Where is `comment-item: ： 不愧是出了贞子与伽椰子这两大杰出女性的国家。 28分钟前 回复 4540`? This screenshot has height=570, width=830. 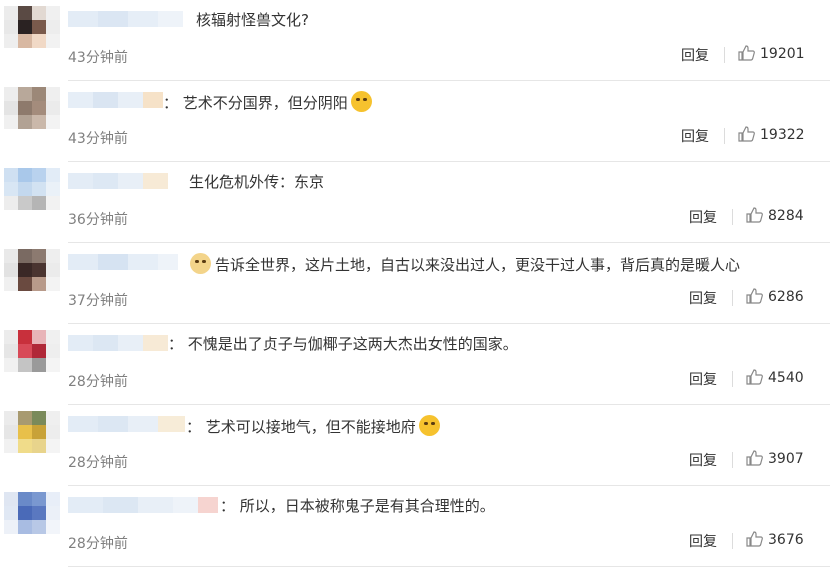 comment-item: ： 不愧是出了贞子与伽椰子这两大杰出女性的国家。 28分钟前 回复 4540 is located at coordinates (415, 364).